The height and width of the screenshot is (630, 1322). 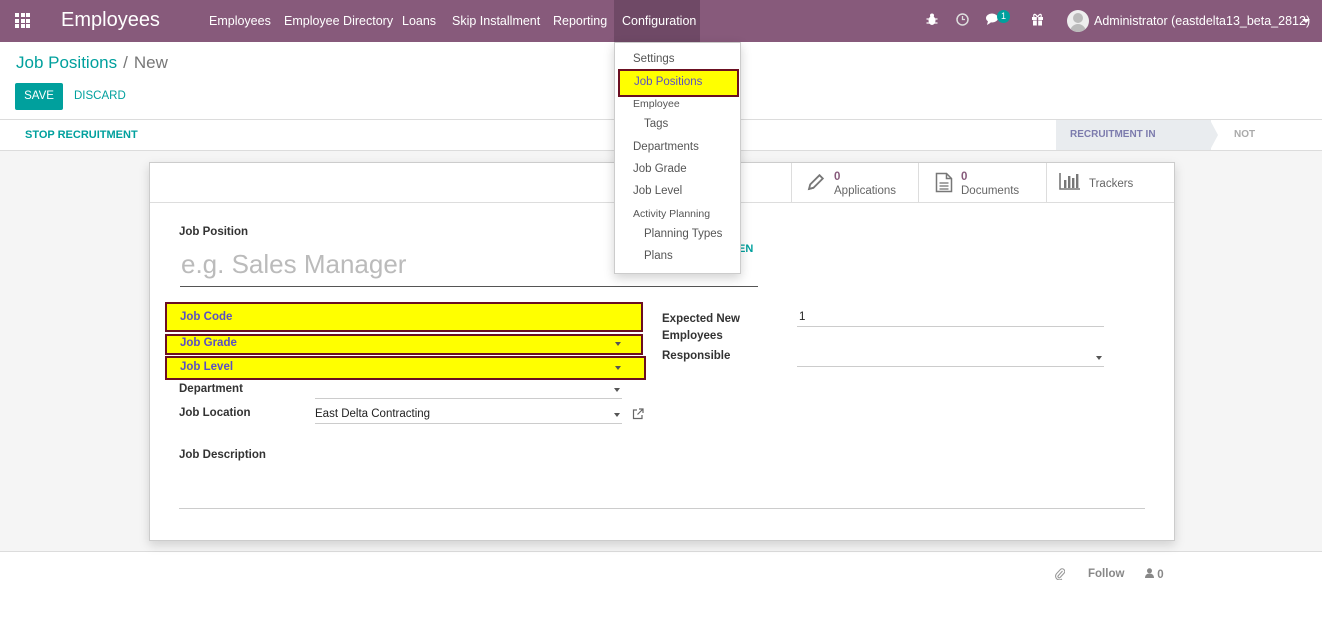 I want to click on job-level-caret-icon, so click(x=618, y=368).